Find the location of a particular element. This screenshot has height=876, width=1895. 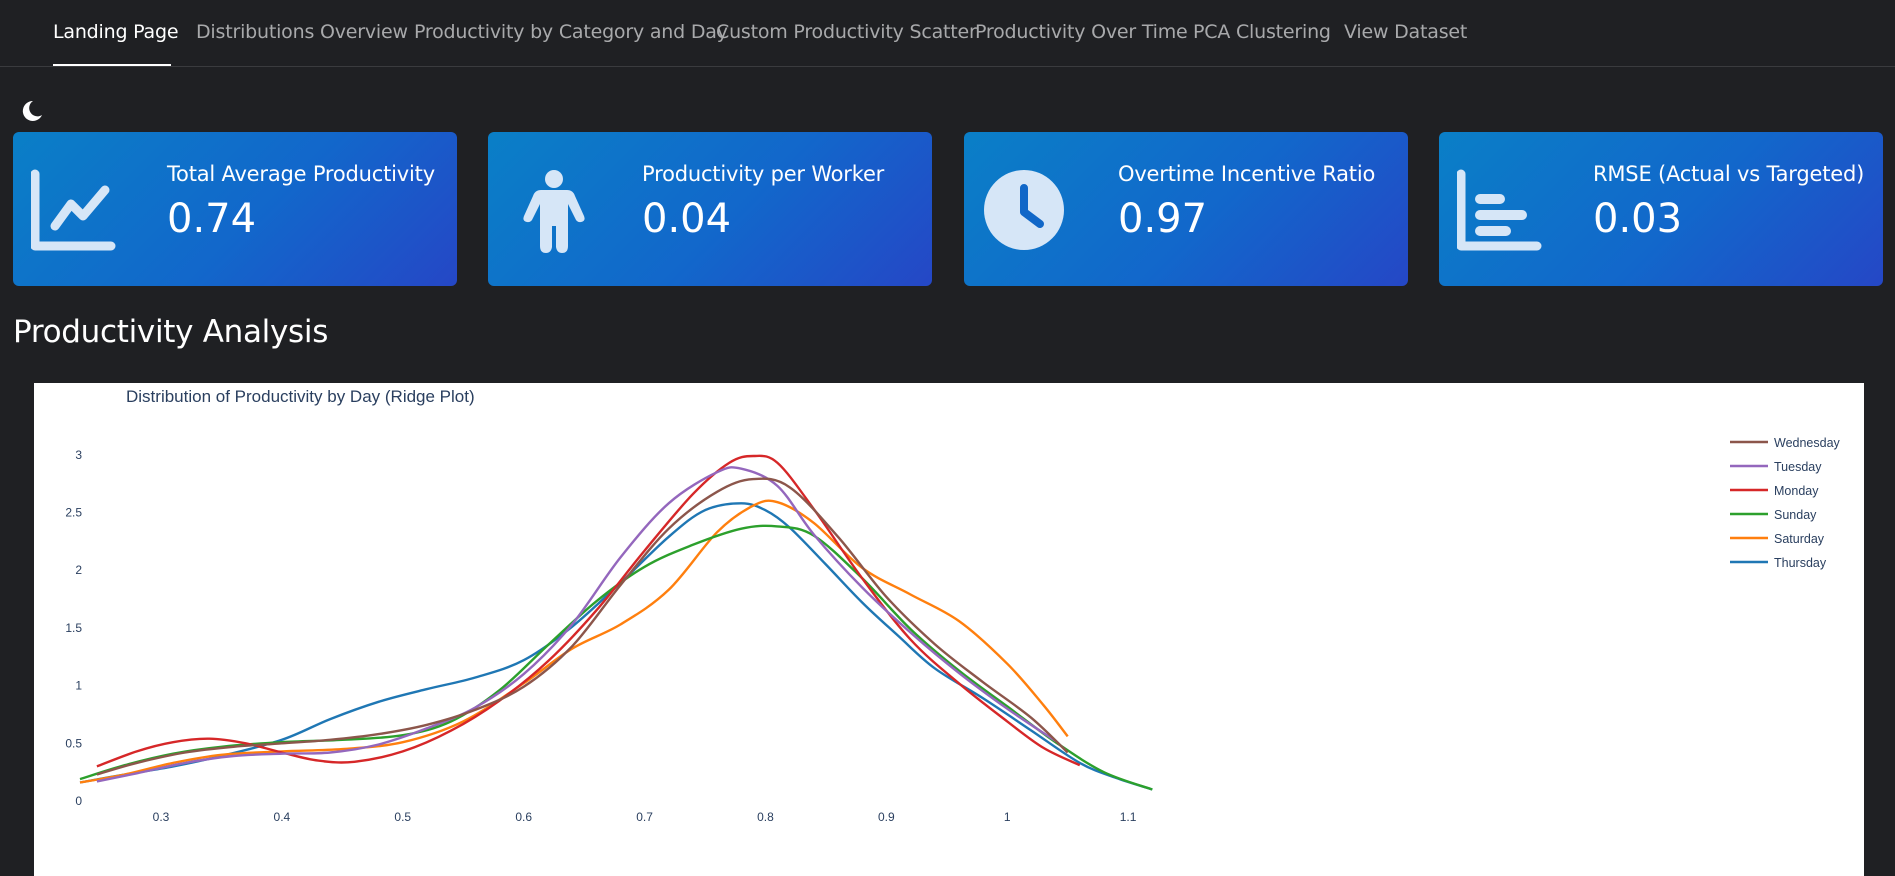

x-tick-label: 0.9 is located at coordinates (886, 817).